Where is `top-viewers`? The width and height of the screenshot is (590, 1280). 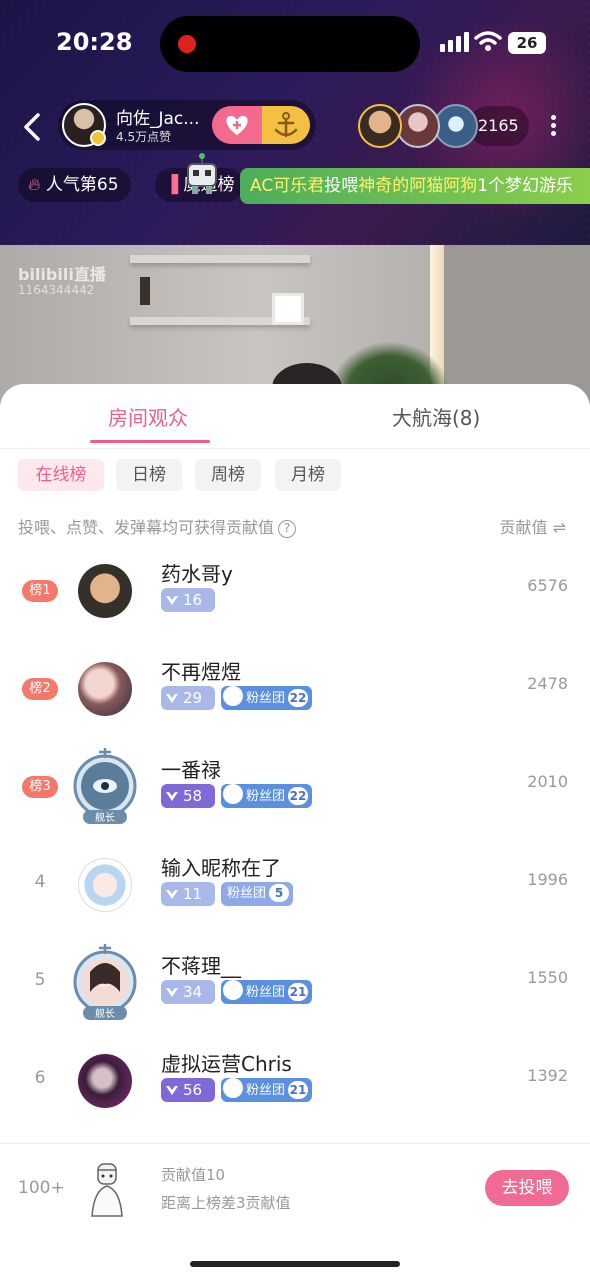
top-viewers is located at coordinates (417, 126).